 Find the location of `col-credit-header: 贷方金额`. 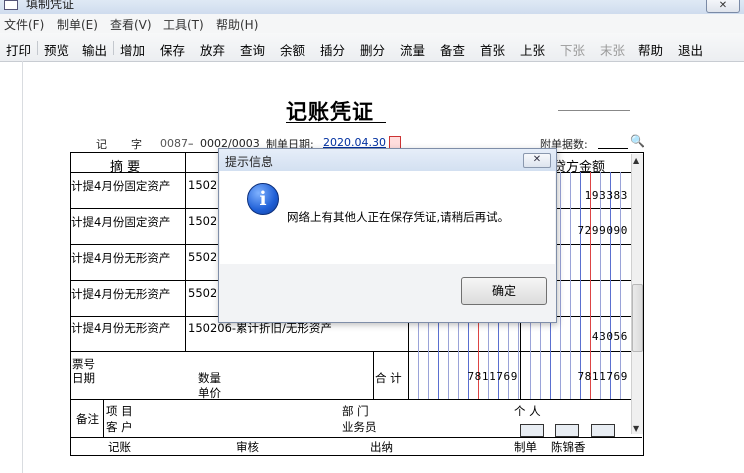

col-credit-header: 贷方金额 is located at coordinates (579, 167).